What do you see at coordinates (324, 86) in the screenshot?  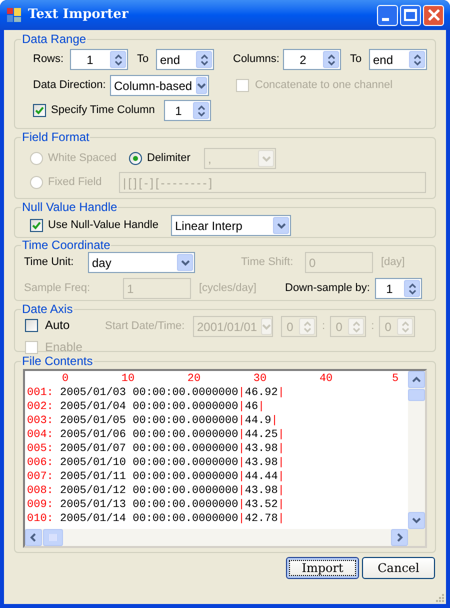 I see `field-label: Concatenate to one channel` at bounding box center [324, 86].